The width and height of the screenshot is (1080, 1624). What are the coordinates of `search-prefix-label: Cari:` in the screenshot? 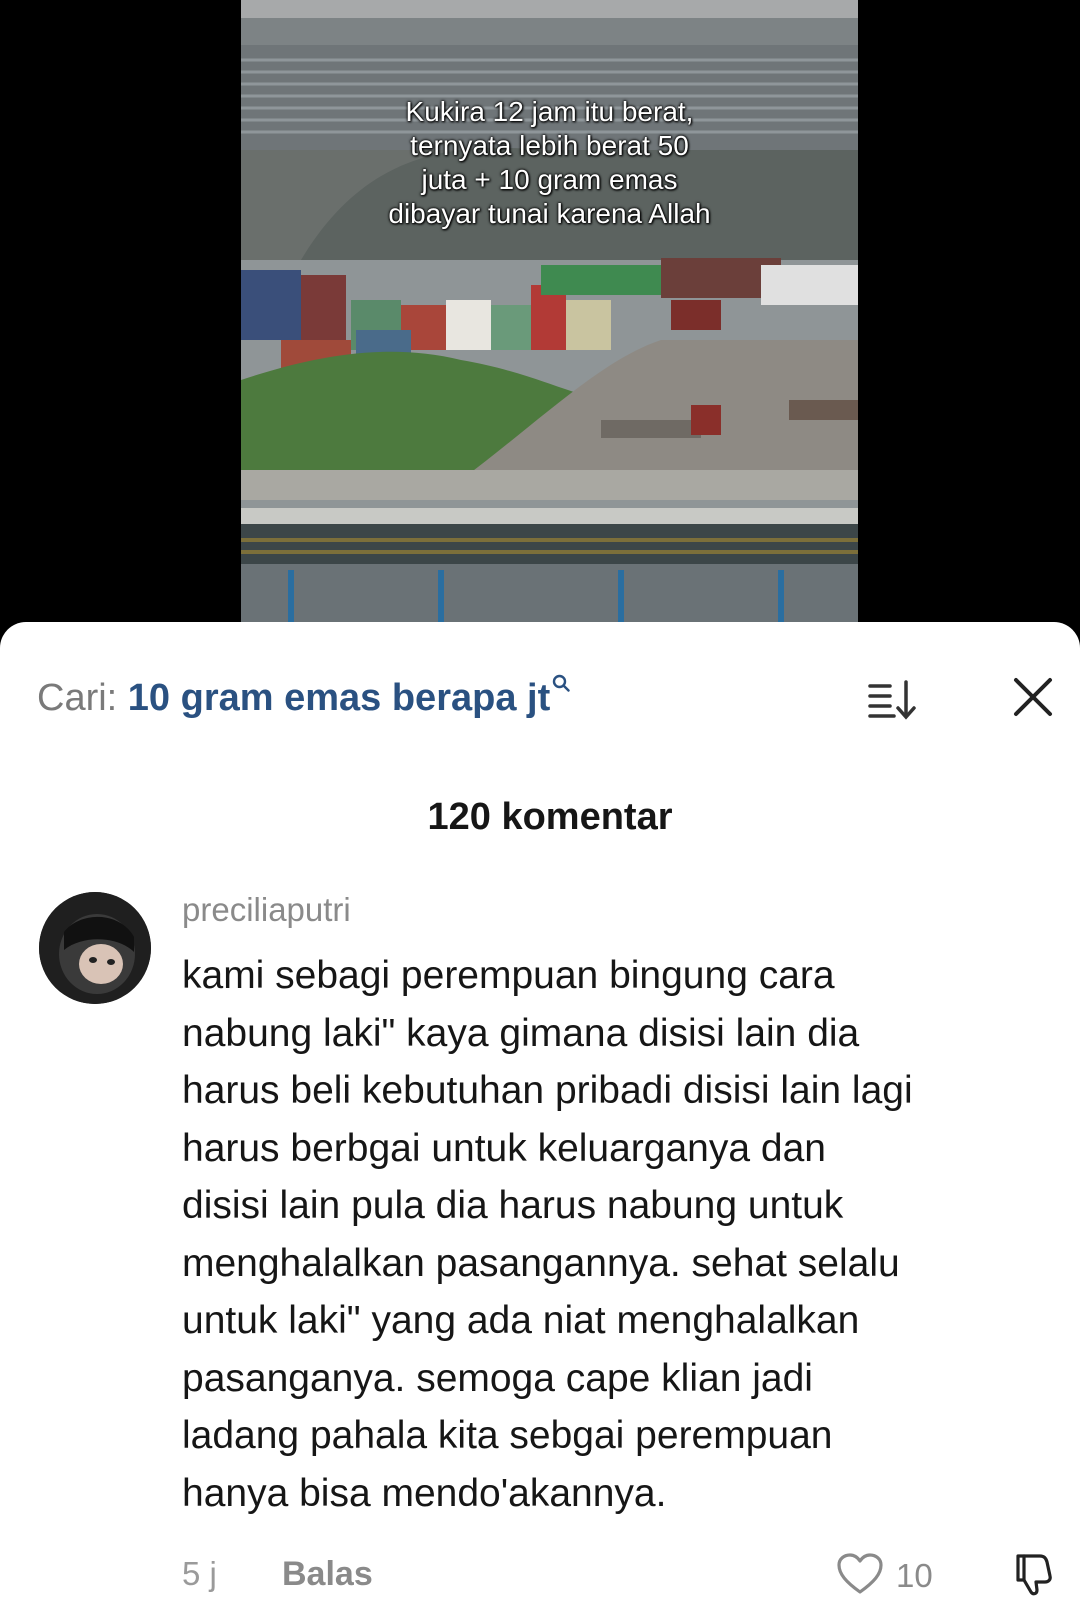 It's located at (82, 698).